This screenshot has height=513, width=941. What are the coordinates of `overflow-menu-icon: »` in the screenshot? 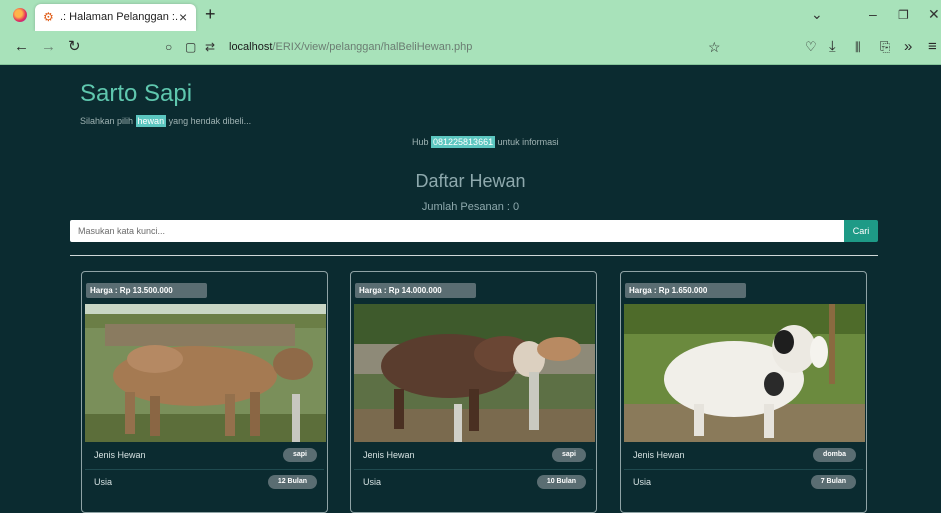 It's located at (908, 47).